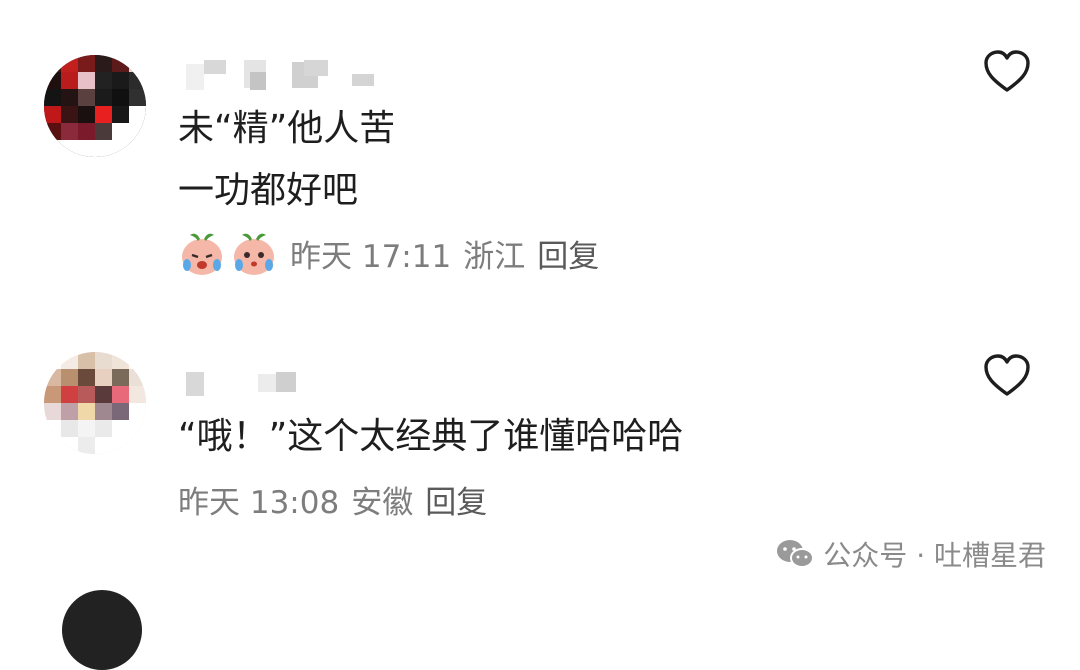 This screenshot has height=670, width=1080. Describe the element at coordinates (796, 554) in the screenshot. I see `wechat-icon` at that location.